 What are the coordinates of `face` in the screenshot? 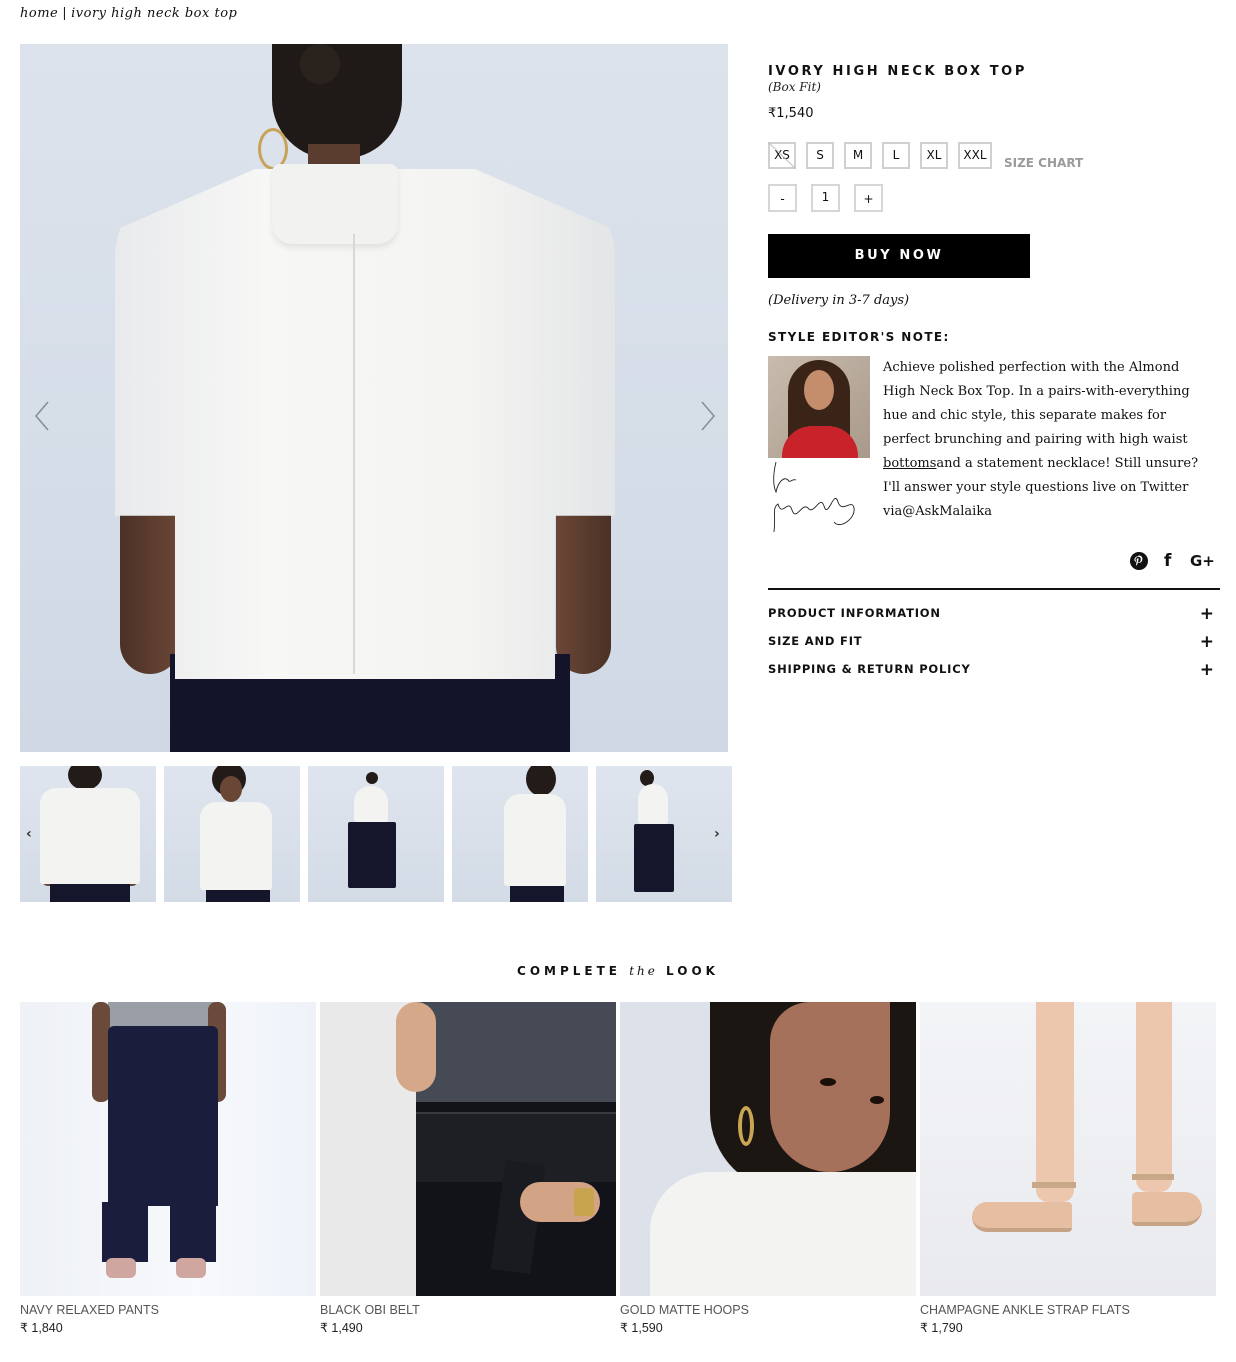 It's located at (830, 1087).